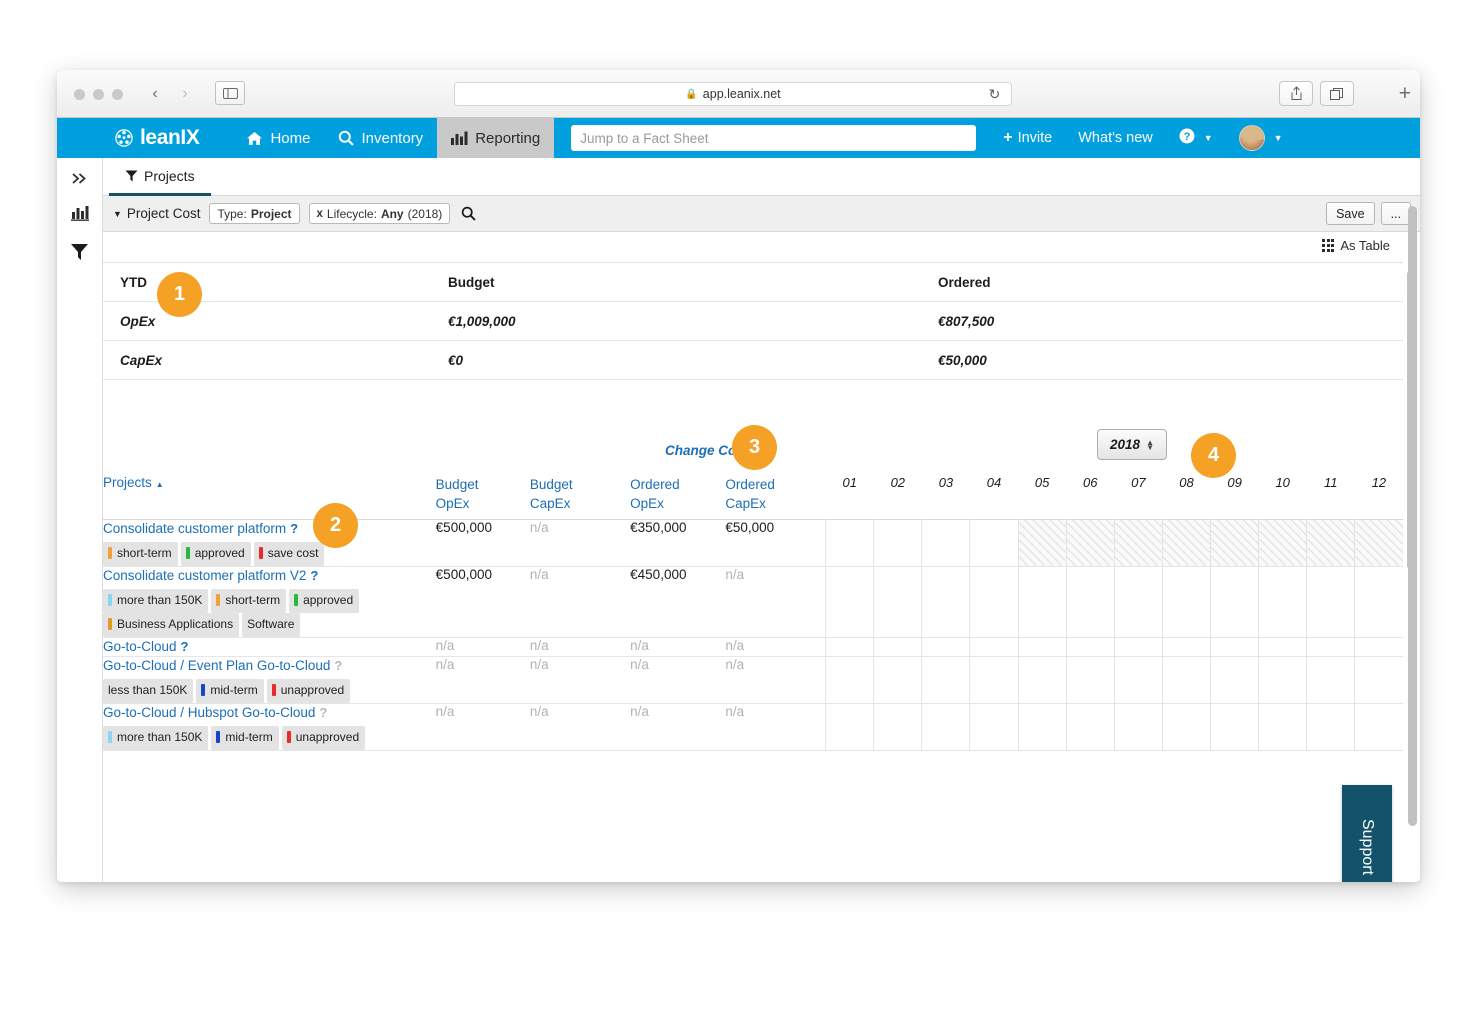 The width and height of the screenshot is (1477, 1024). Describe the element at coordinates (1213, 455) in the screenshot. I see `callout-badge-4-number: 4` at that location.